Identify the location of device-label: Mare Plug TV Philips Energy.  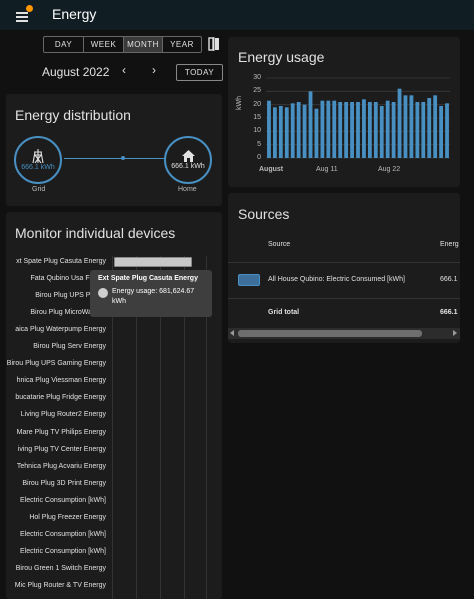
(61, 432).